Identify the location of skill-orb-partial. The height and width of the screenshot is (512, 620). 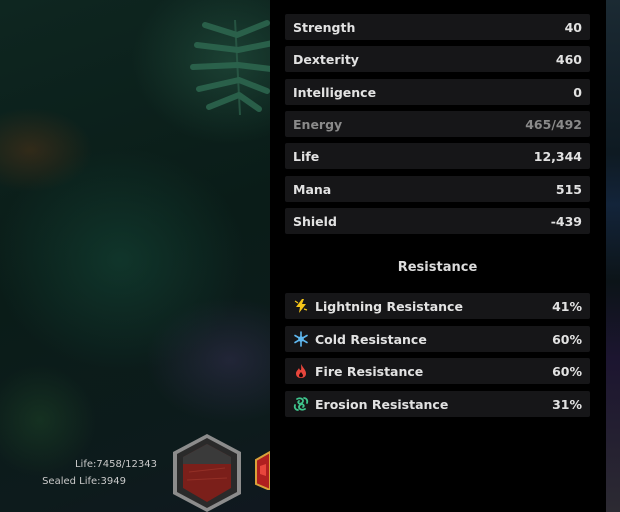
(262, 470).